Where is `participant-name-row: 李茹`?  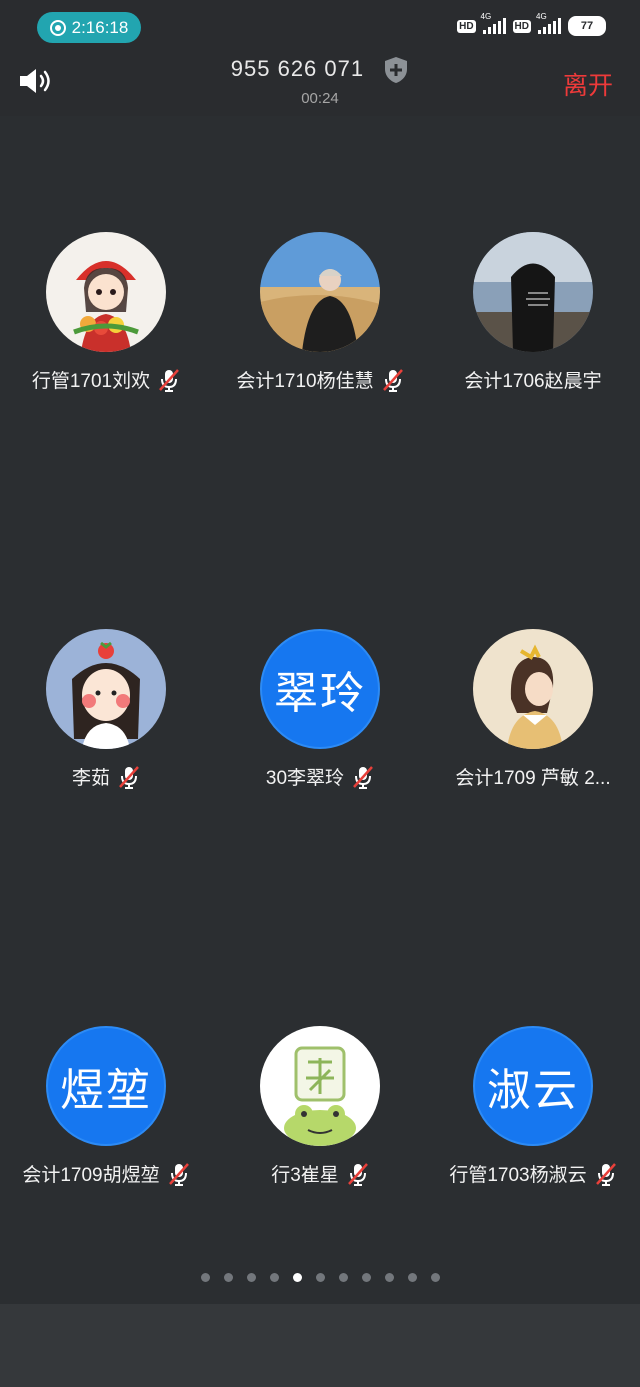 participant-name-row: 李茹 is located at coordinates (106, 776).